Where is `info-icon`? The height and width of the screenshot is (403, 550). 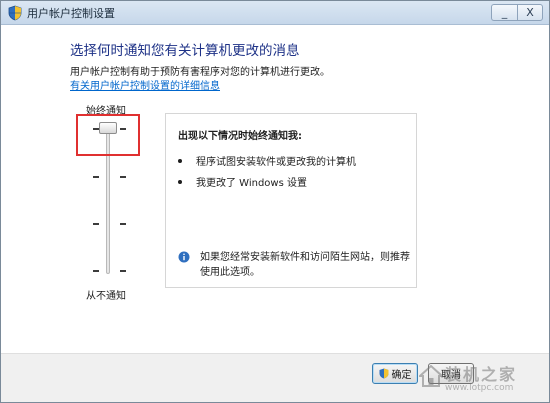 info-icon is located at coordinates (184, 257).